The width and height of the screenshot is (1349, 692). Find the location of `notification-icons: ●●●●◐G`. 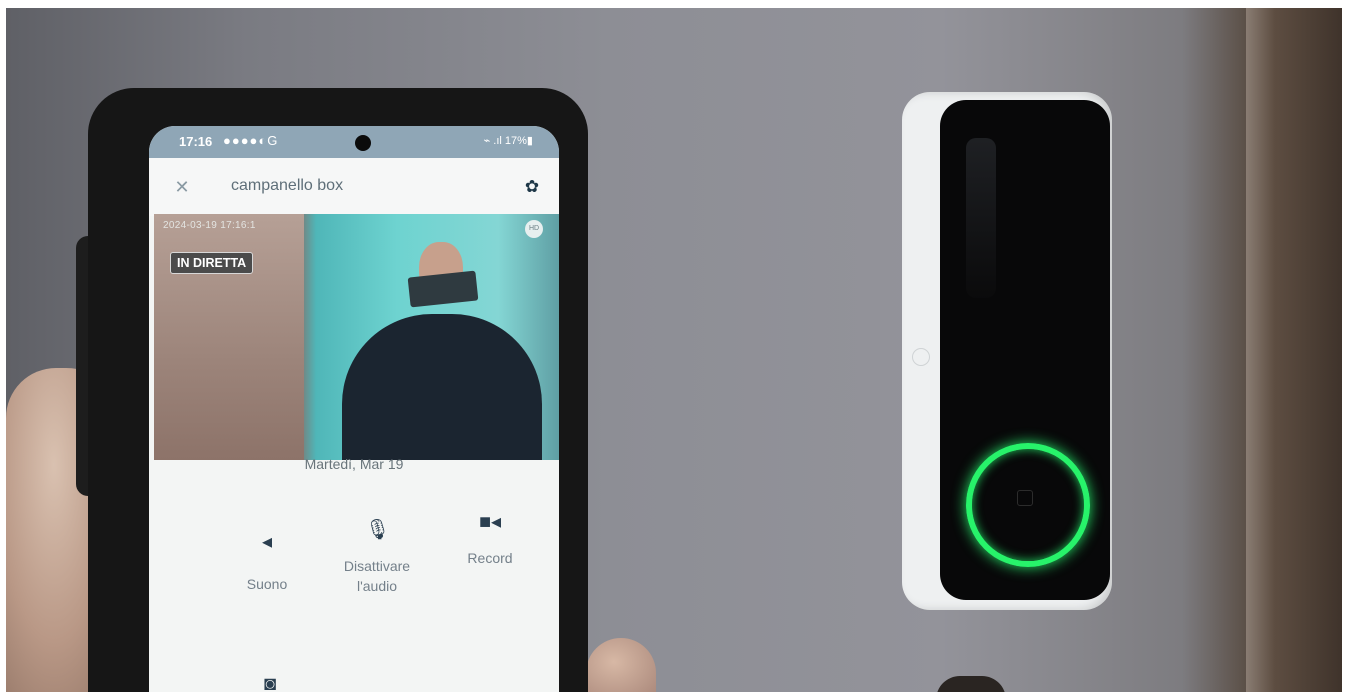

notification-icons: ●●●●◐G is located at coordinates (251, 140).